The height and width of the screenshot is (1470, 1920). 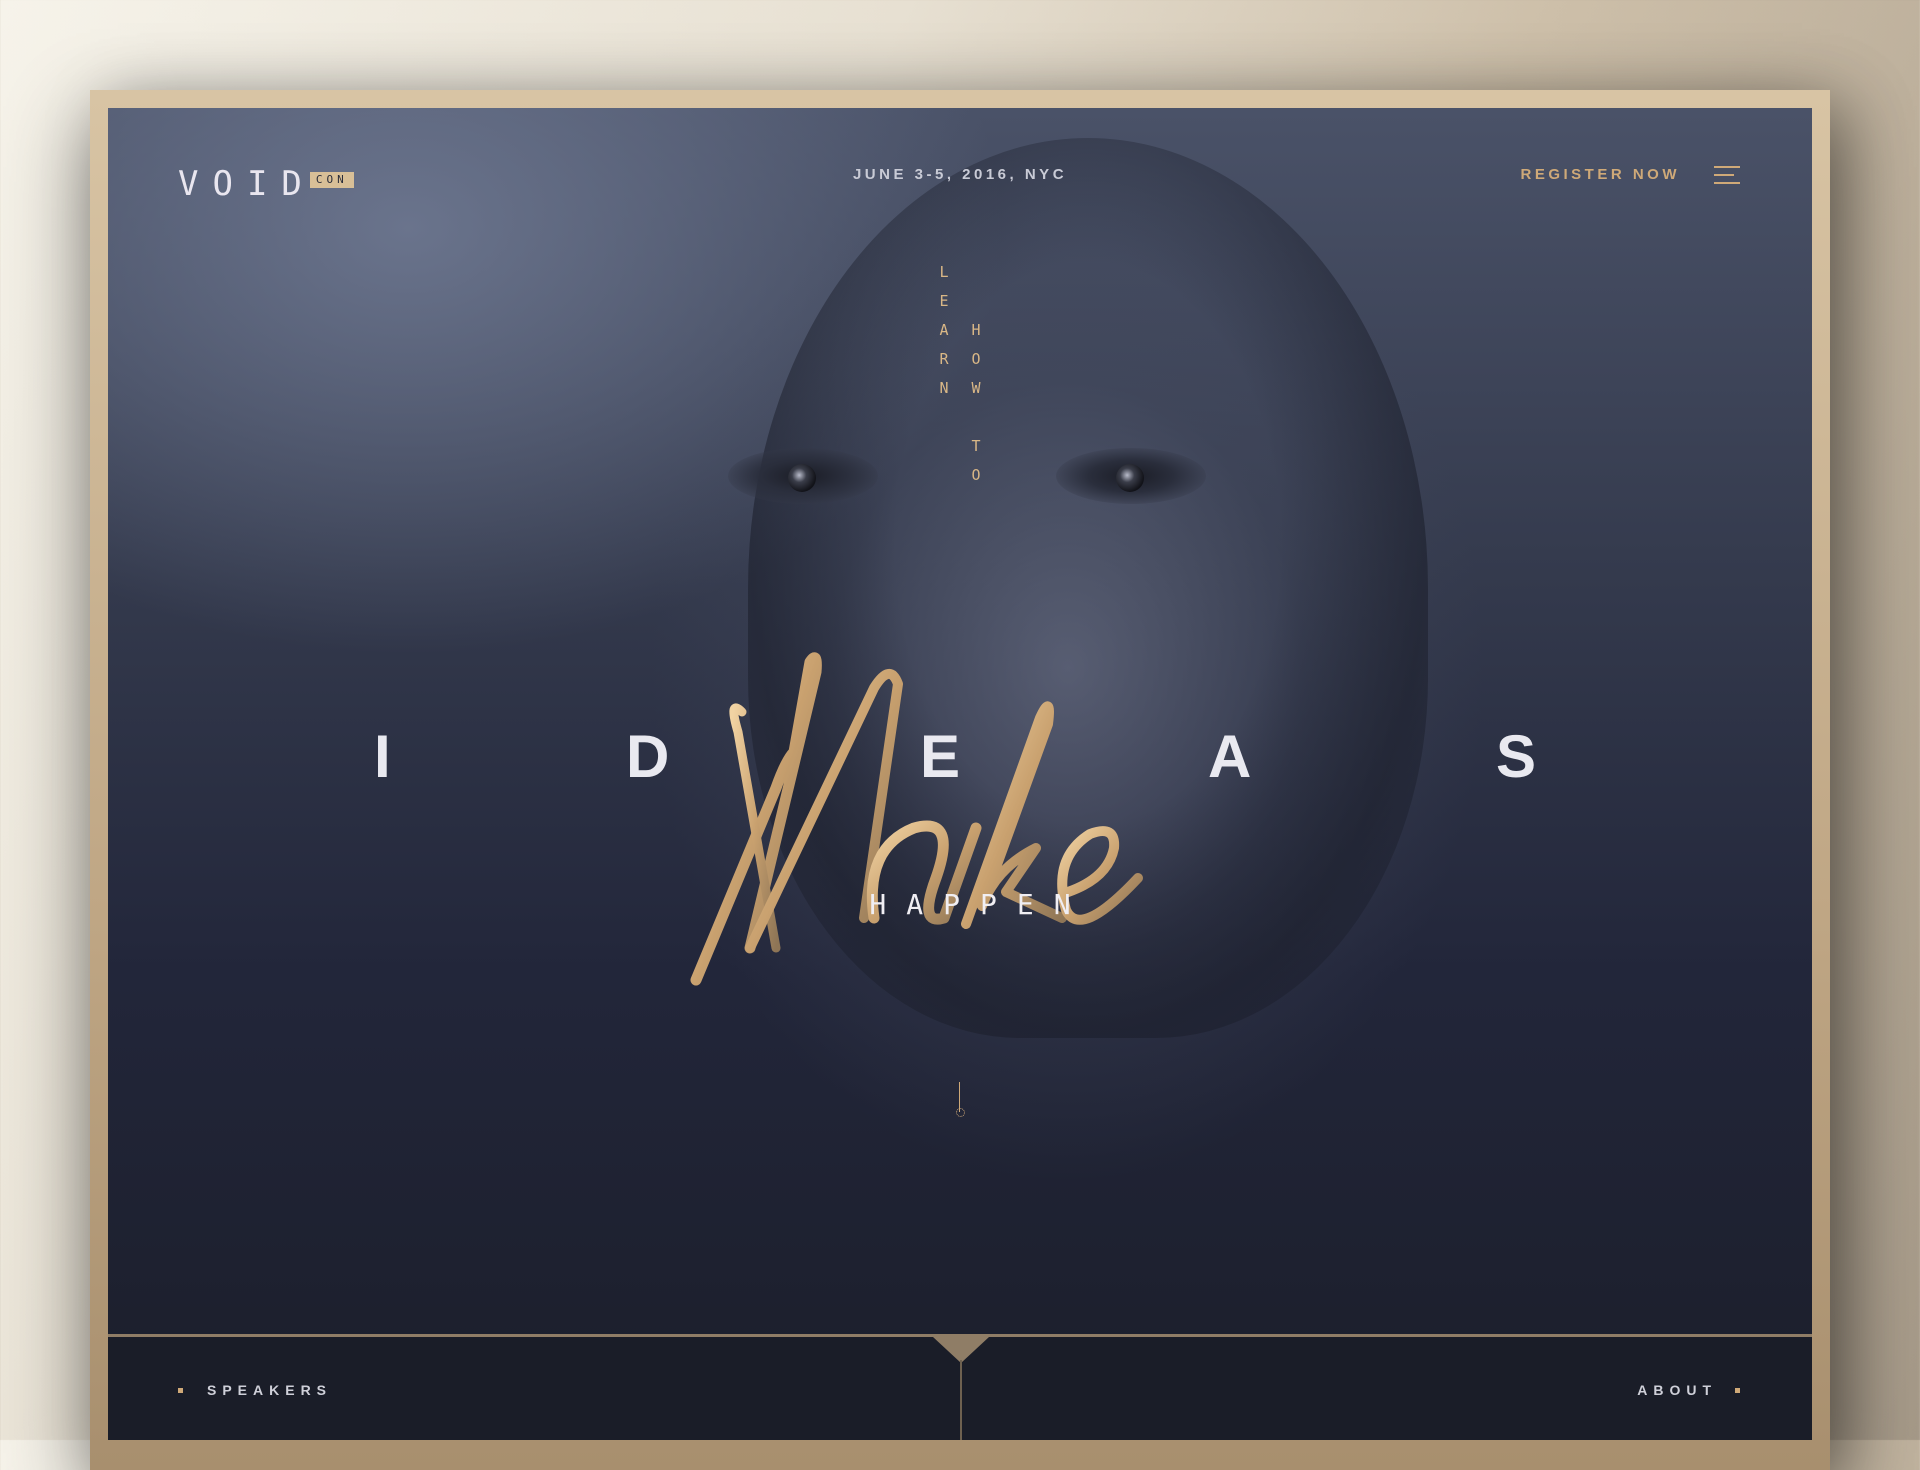 I want to click on register-now-button: REGISTER NOW, so click(x=1600, y=174).